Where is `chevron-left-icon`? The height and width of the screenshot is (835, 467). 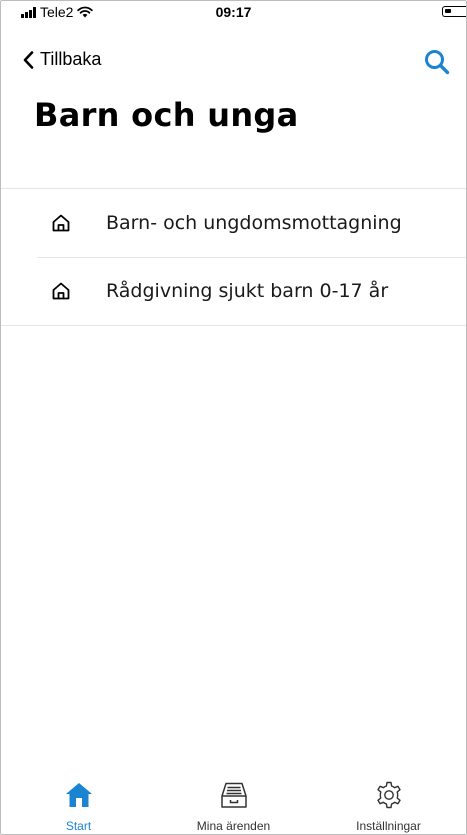 chevron-left-icon is located at coordinates (28, 59).